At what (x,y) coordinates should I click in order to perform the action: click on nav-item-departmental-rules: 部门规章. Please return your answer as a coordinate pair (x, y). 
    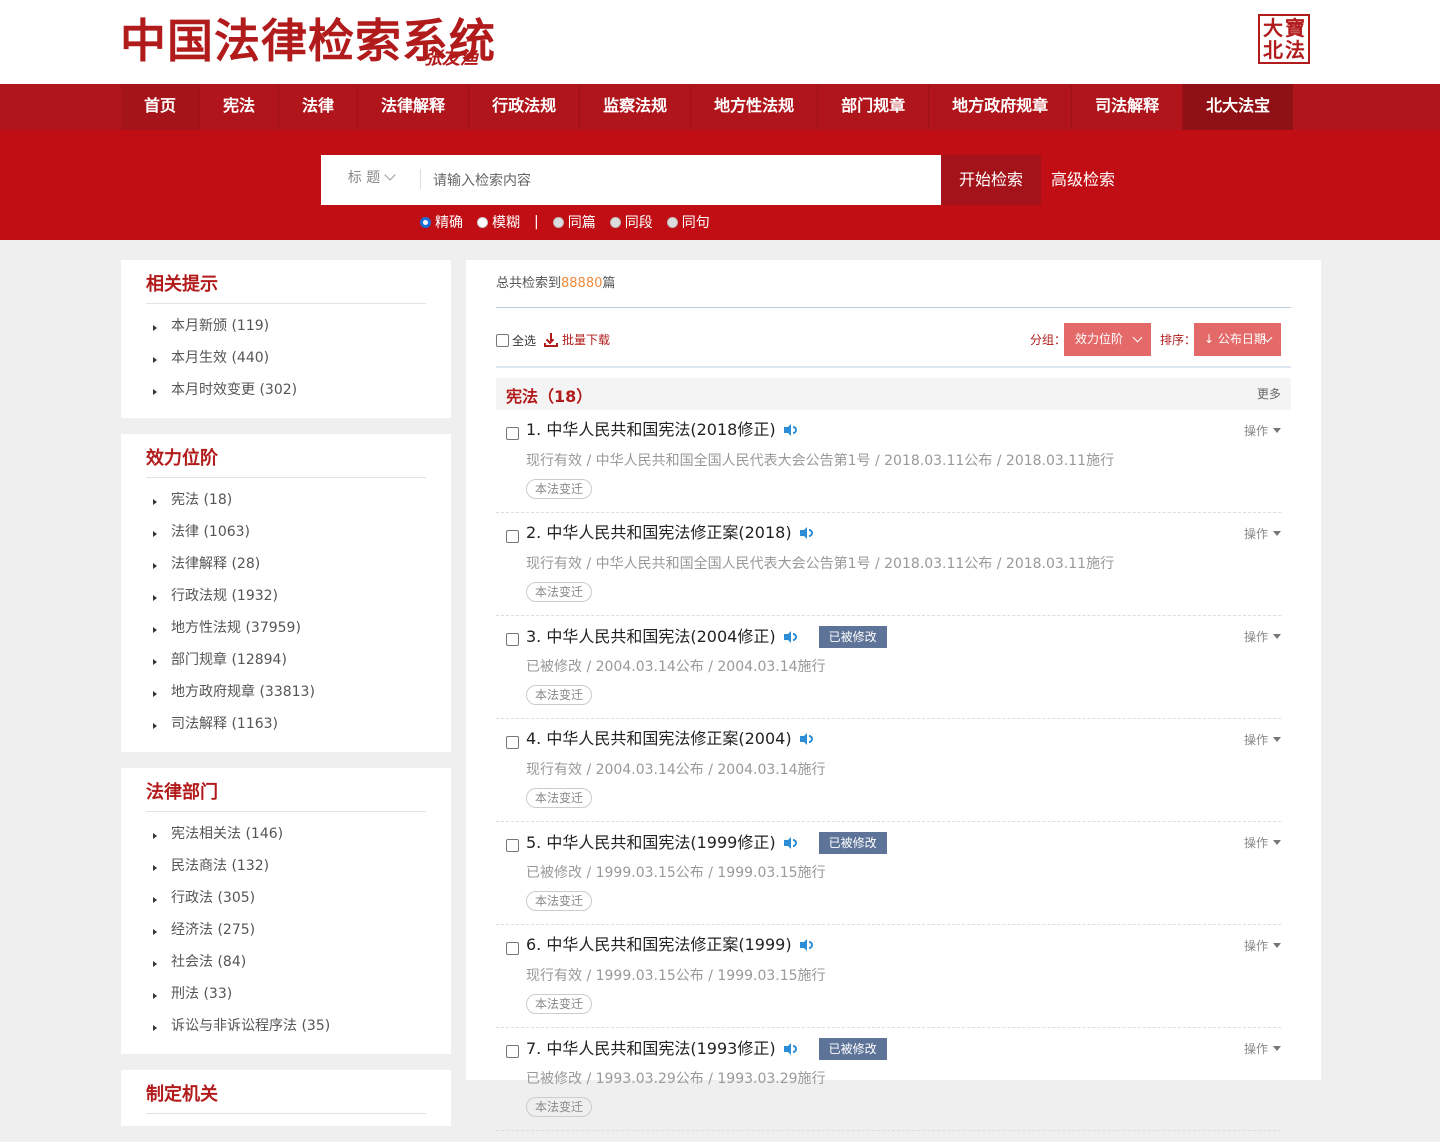
    Looking at the image, I should click on (874, 107).